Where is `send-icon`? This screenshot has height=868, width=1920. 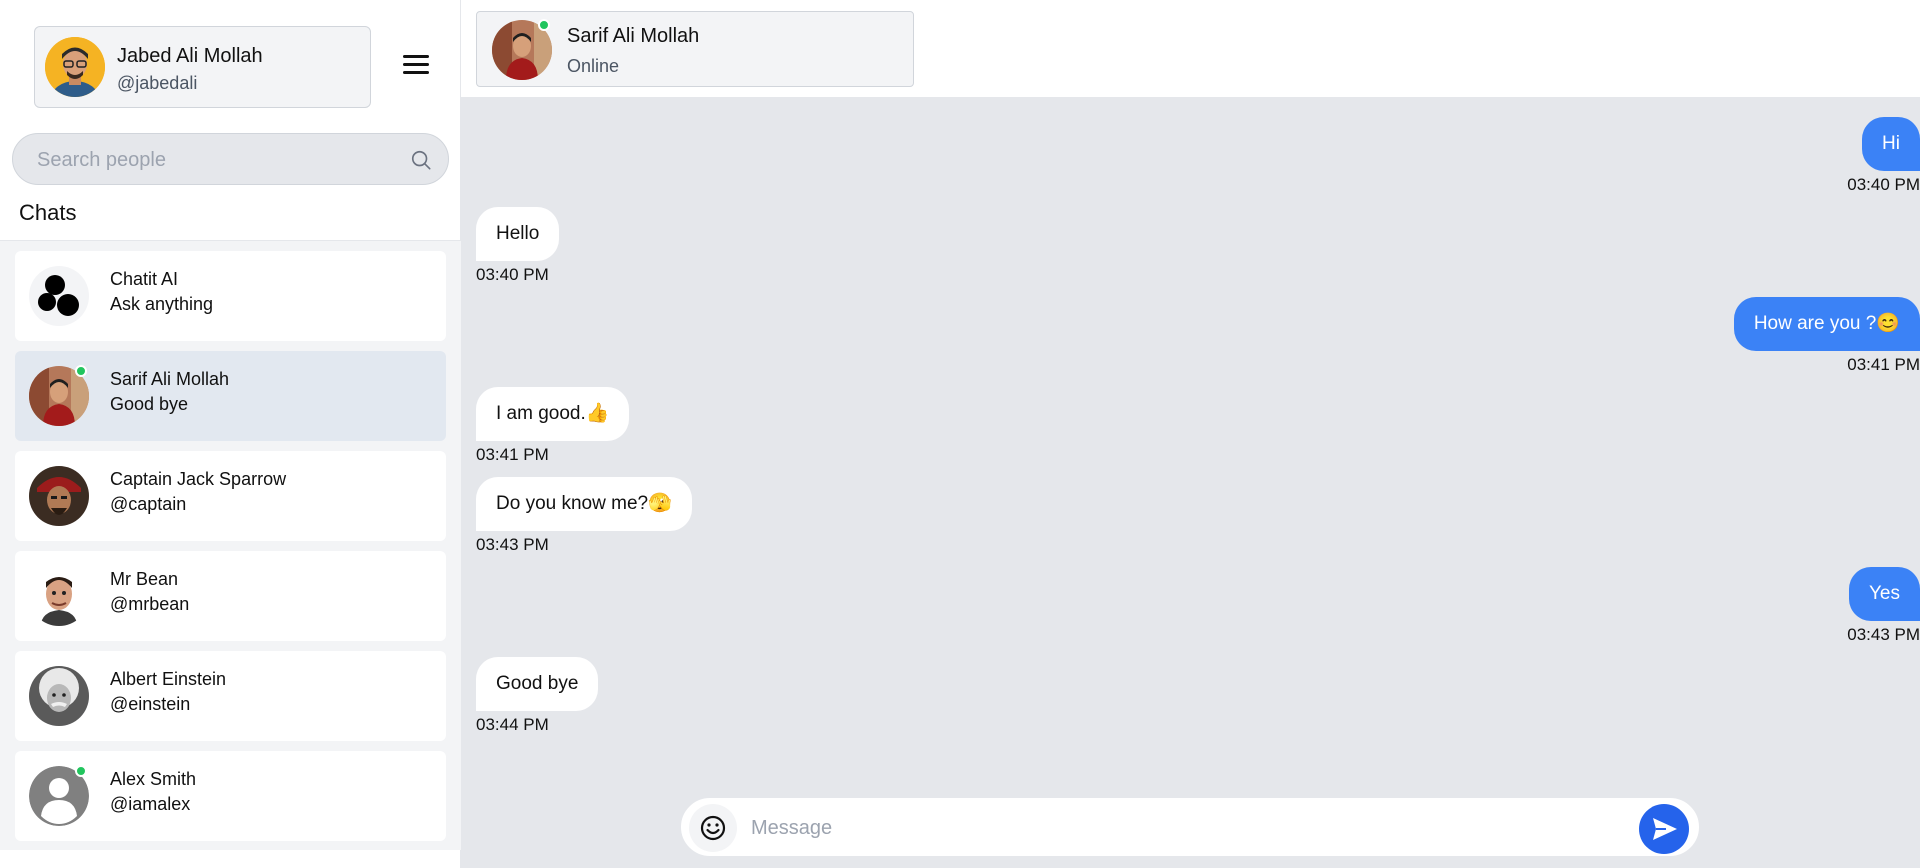
send-icon is located at coordinates (1665, 829).